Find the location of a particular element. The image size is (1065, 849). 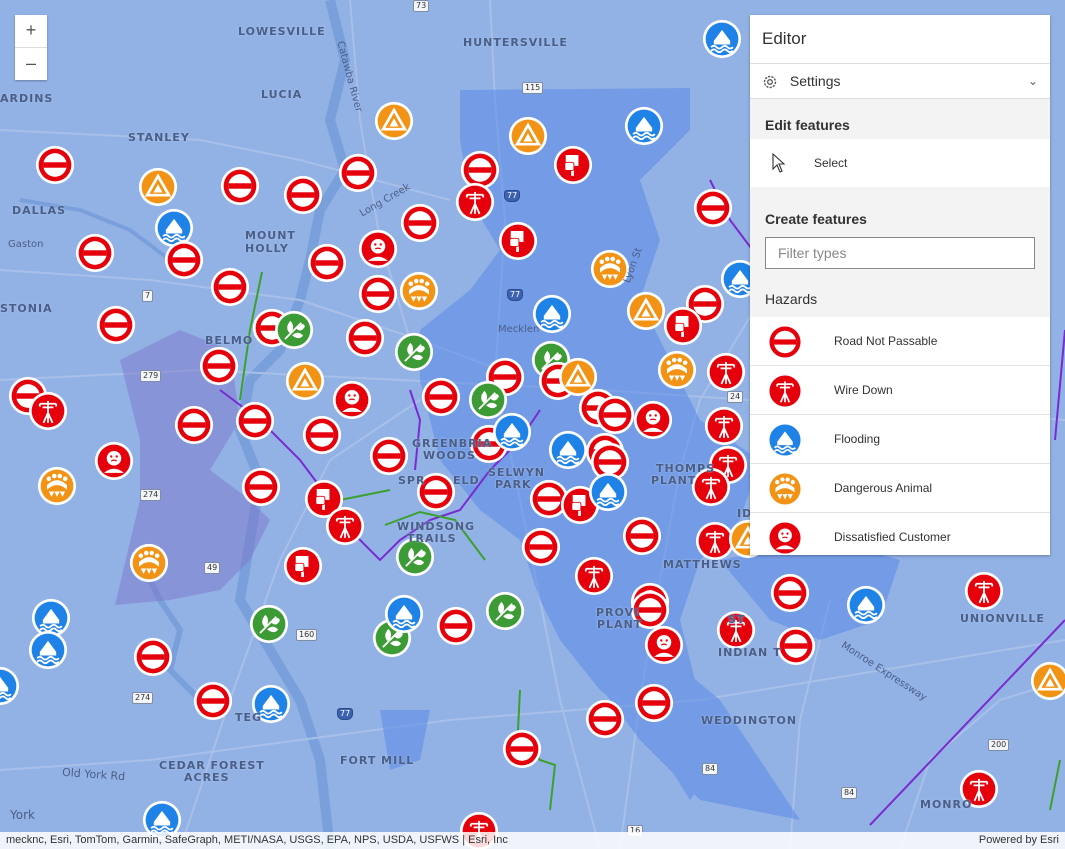

feature-type-road-not-passable: Road Not Passable is located at coordinates (900, 341).